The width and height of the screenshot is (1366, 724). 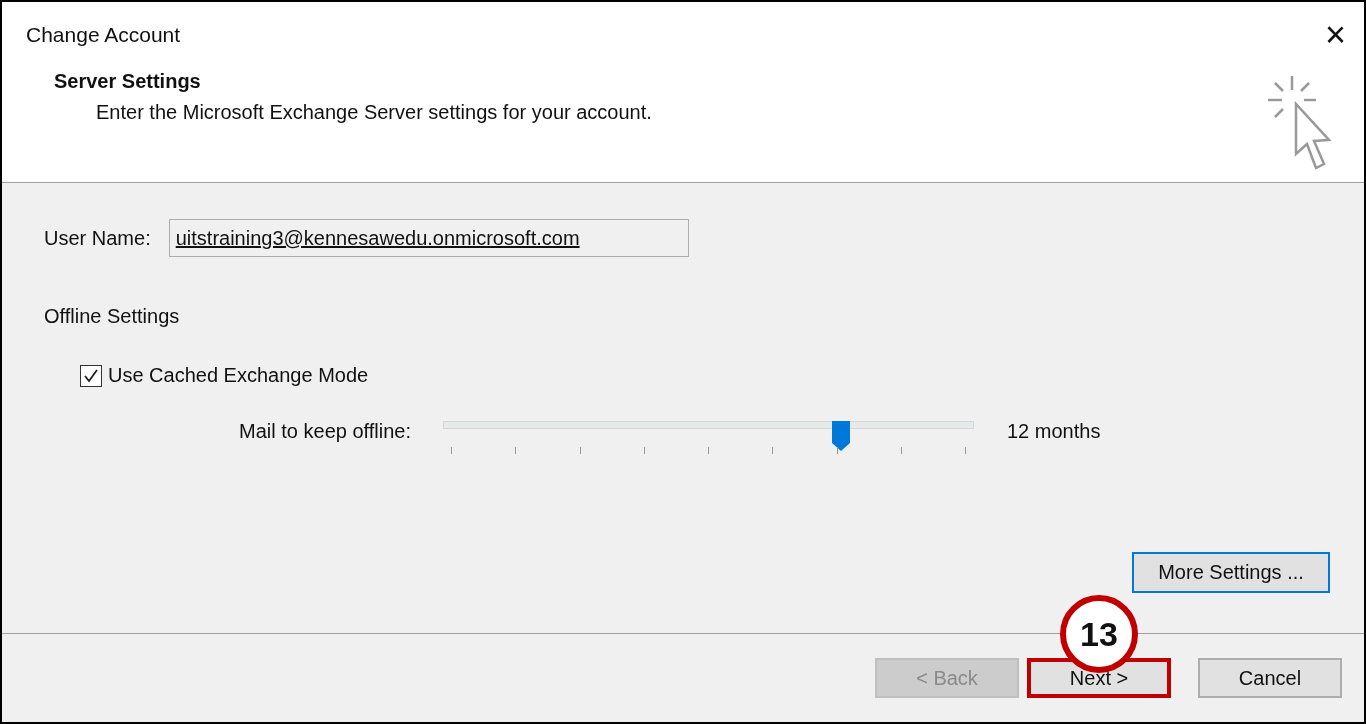 What do you see at coordinates (103, 35) in the screenshot?
I see `window-title: Change Account` at bounding box center [103, 35].